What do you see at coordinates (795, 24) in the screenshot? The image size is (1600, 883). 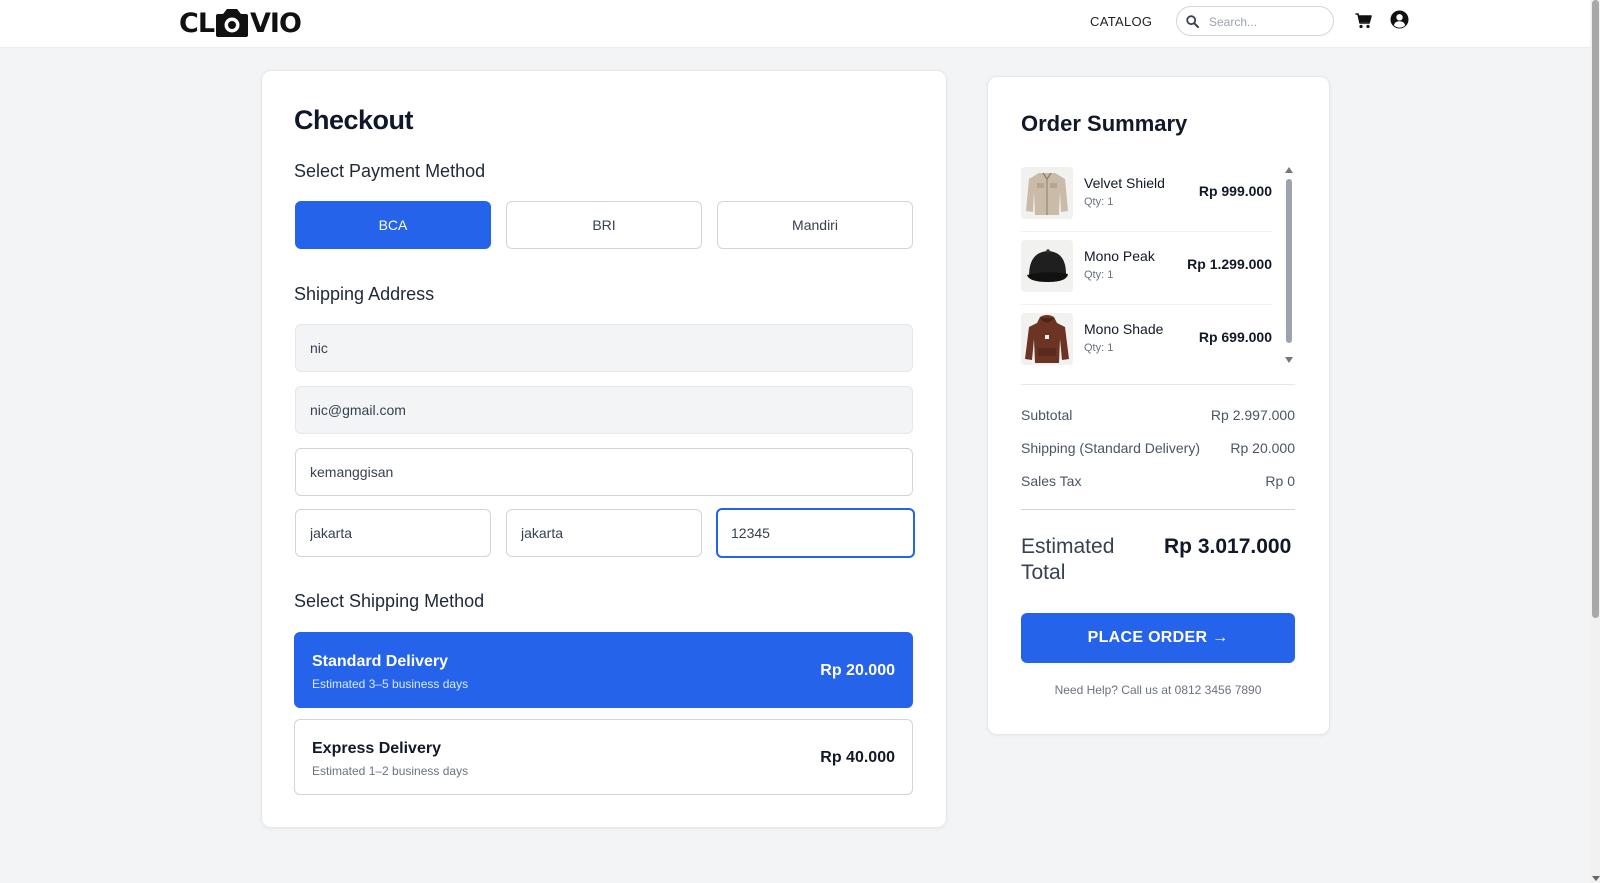 I see `top-navbar: CL VIO CATALOG` at bounding box center [795, 24].